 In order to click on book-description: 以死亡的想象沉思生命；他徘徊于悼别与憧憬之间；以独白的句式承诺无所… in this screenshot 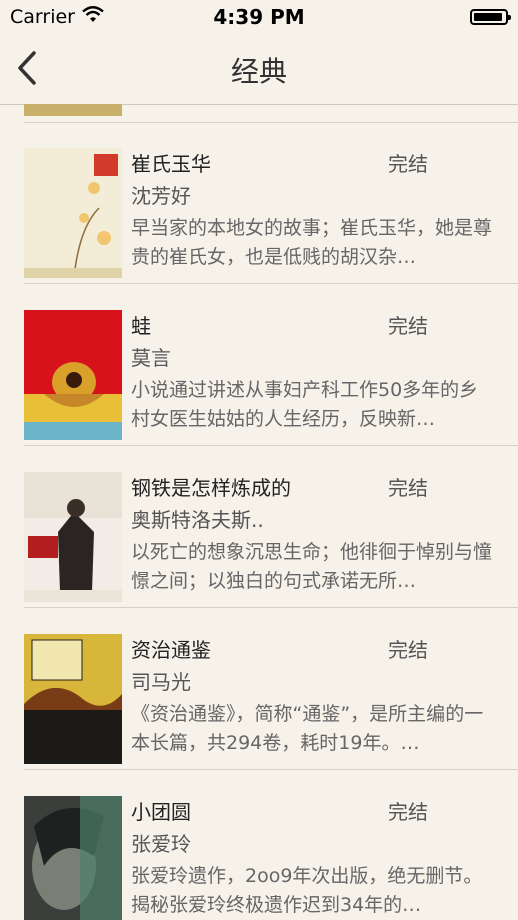, I will do `click(312, 566)`.